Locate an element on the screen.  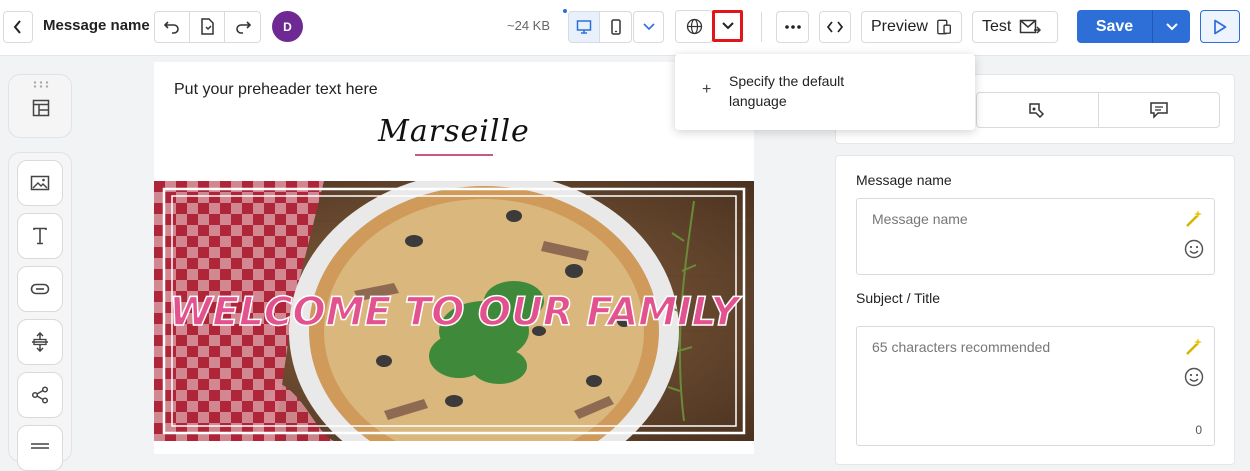
hero-headline: WELCOME TO OUR FAMILY is located at coordinates (455, 312).